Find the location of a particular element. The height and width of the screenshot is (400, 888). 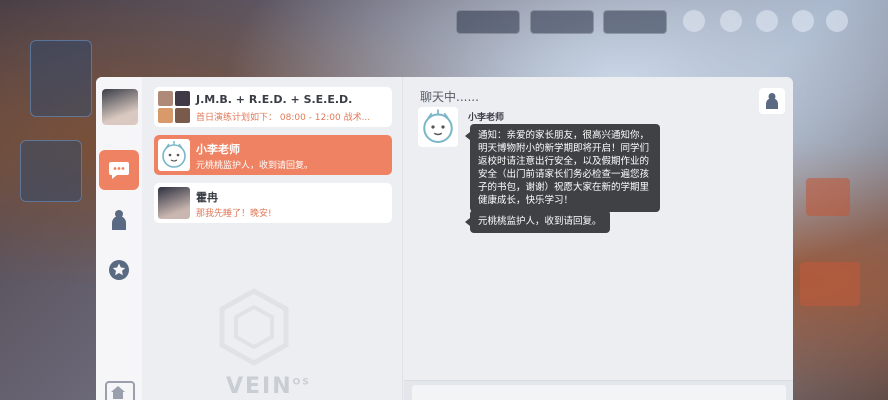

nav-favorites-button is located at coordinates (119, 270).